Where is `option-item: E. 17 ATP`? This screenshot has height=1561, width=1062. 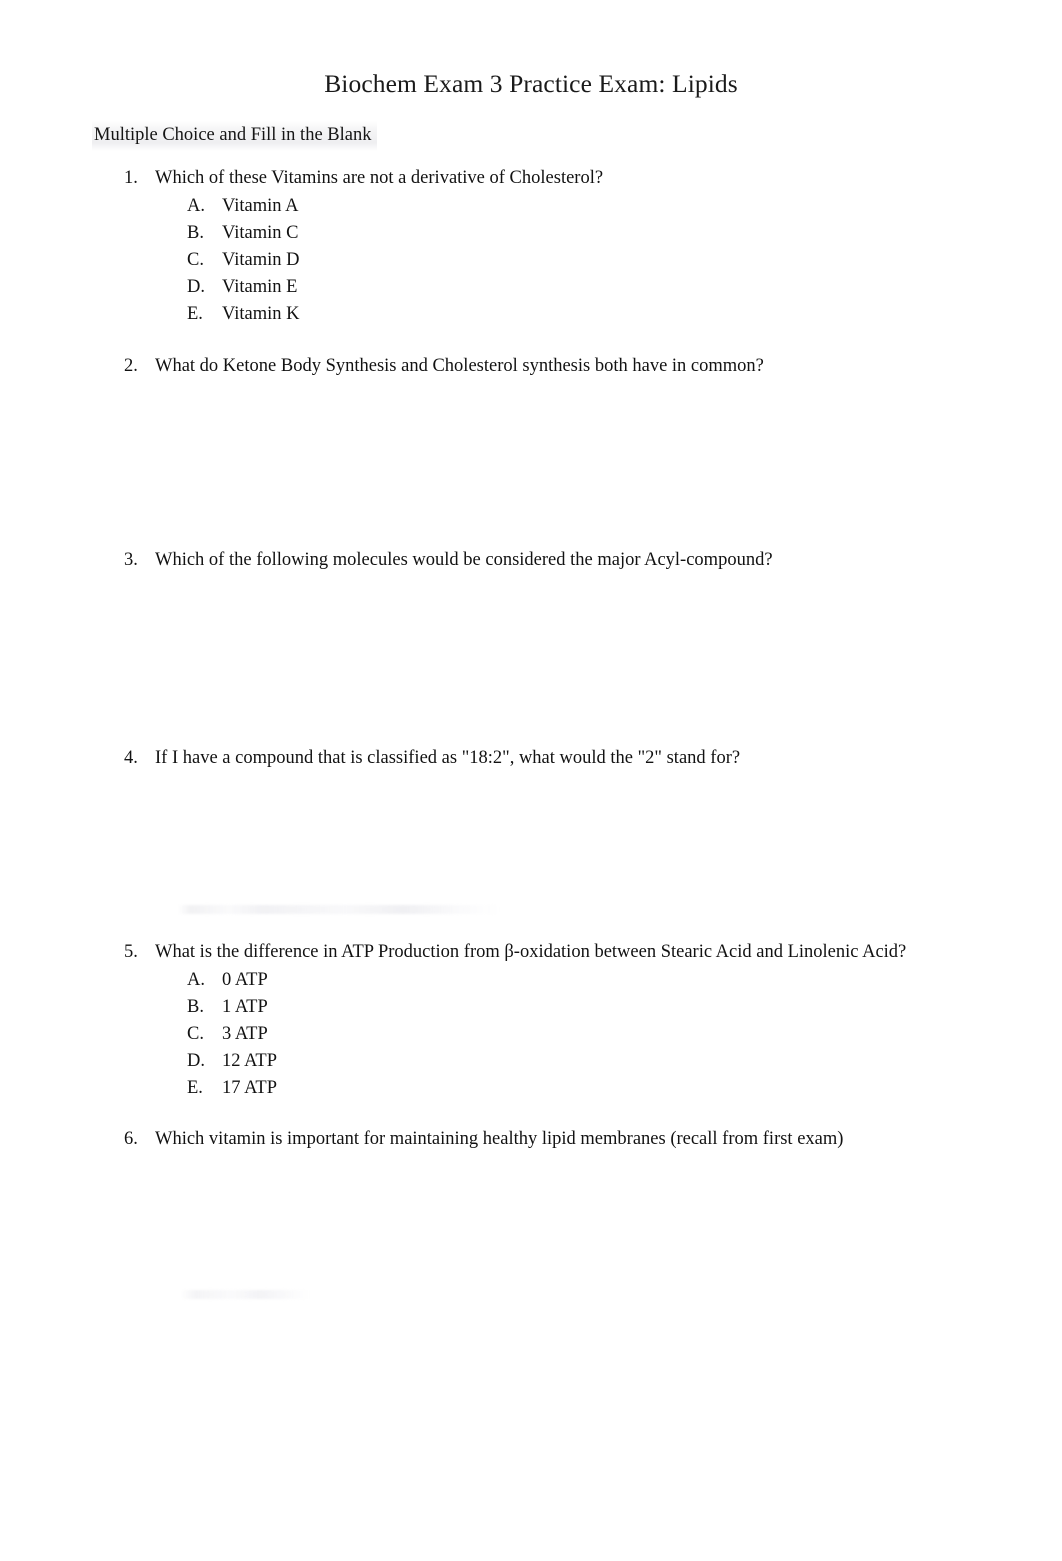 option-item: E. 17 ATP is located at coordinates (605, 1088).